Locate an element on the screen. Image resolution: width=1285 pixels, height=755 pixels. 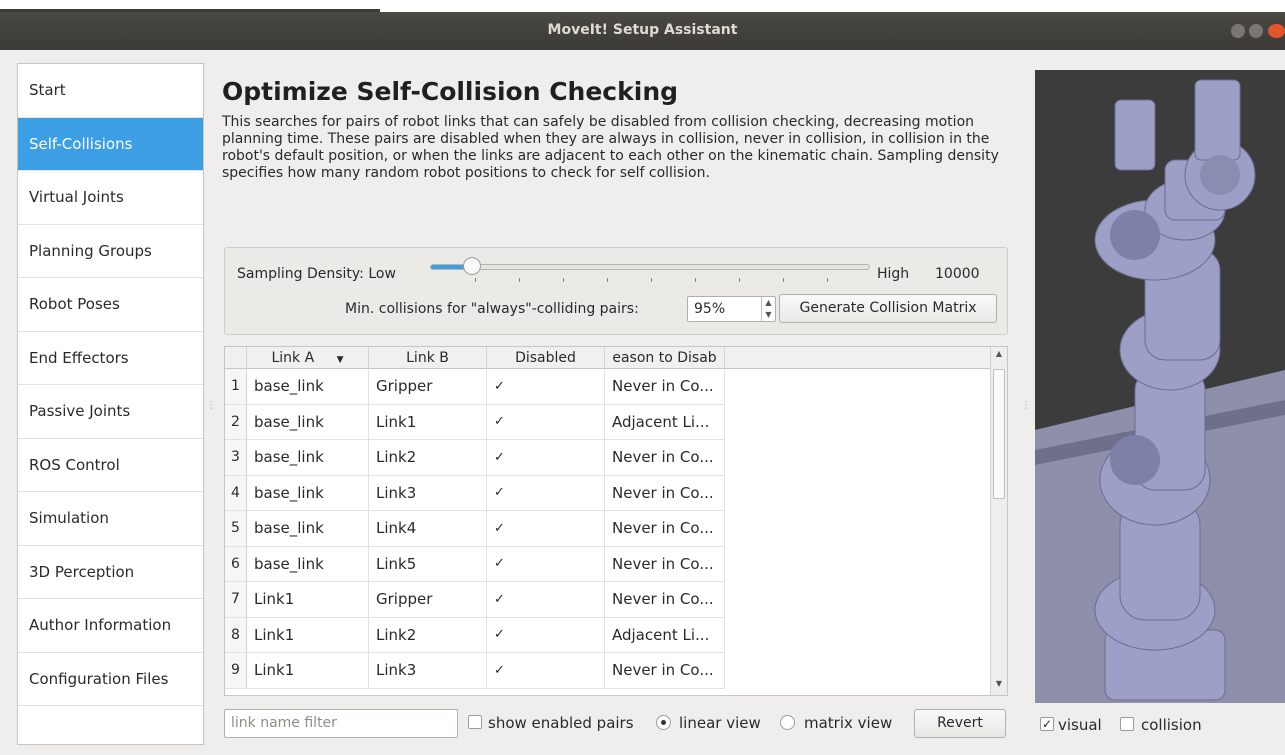
sidebar-item-robot-poses: Robot Poses is located at coordinates (110, 305).